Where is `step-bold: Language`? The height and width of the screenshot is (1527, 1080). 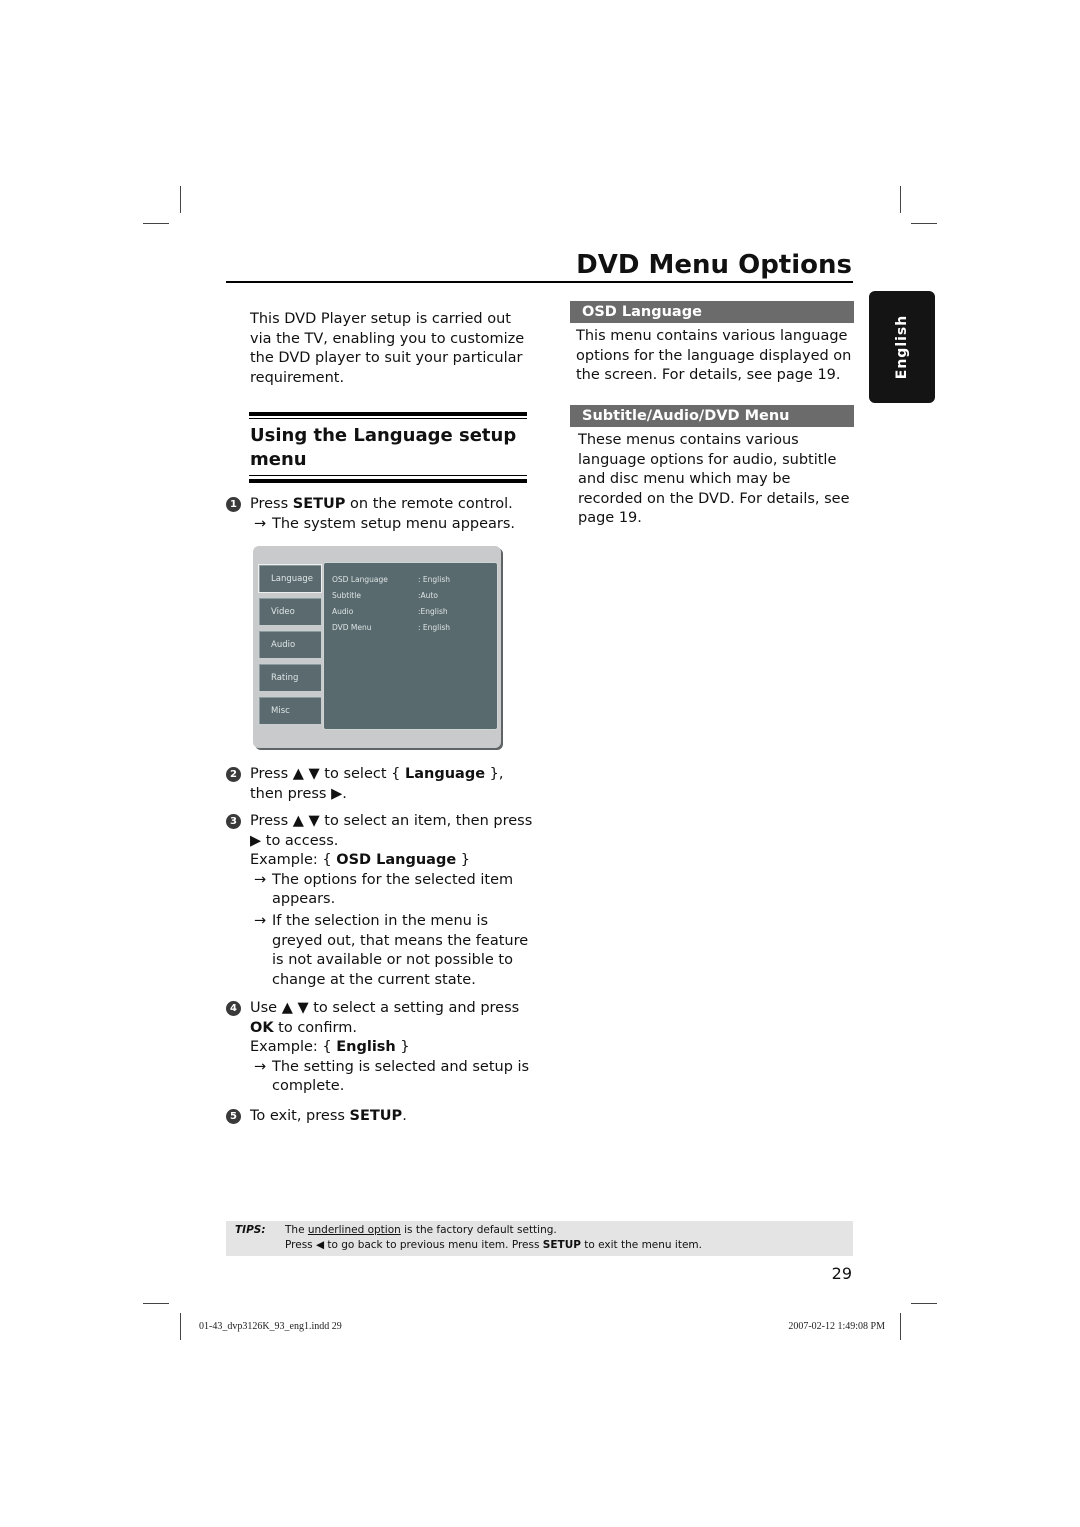 step-bold: Language is located at coordinates (445, 774).